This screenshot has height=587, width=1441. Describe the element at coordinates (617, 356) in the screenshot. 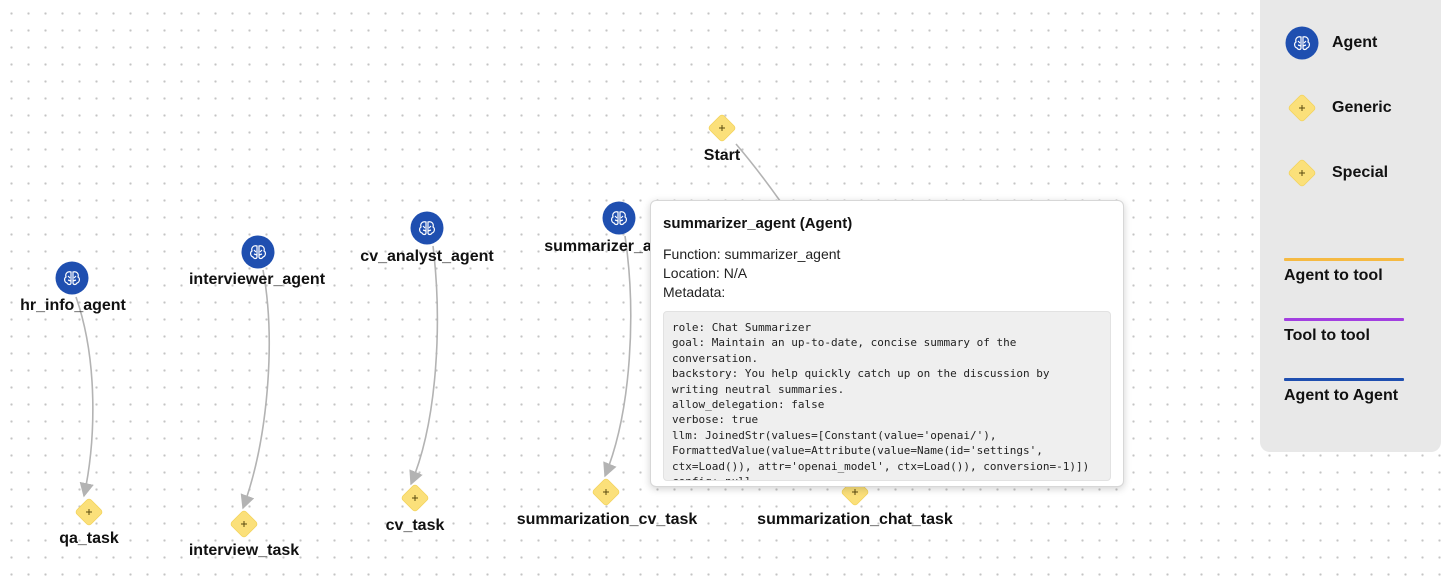

I see `edge-summarizer_agent-to-summarization_cv_task` at that location.